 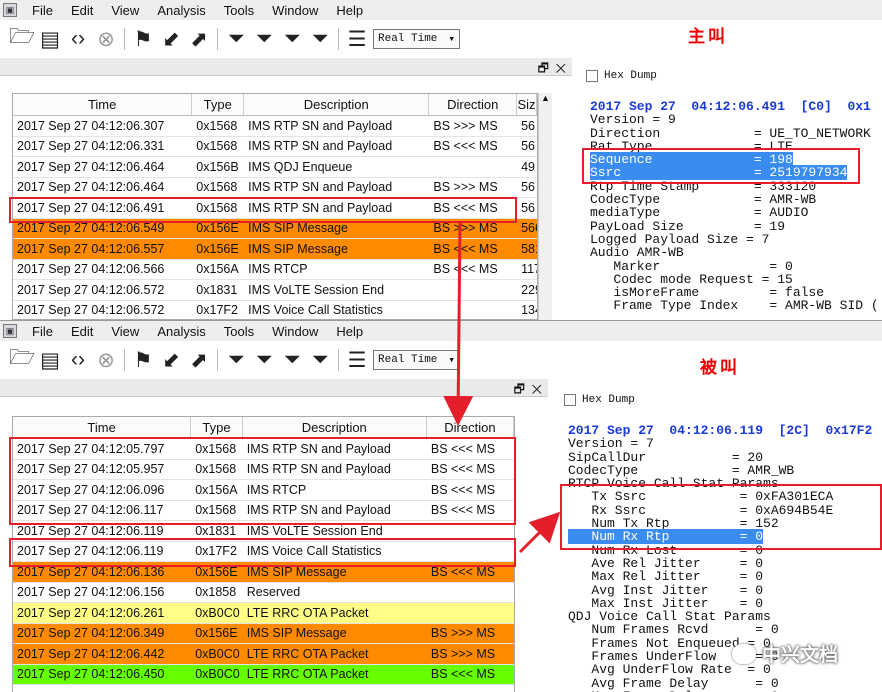 What do you see at coordinates (295, 10) in the screenshot?
I see `menu-window: Window` at bounding box center [295, 10].